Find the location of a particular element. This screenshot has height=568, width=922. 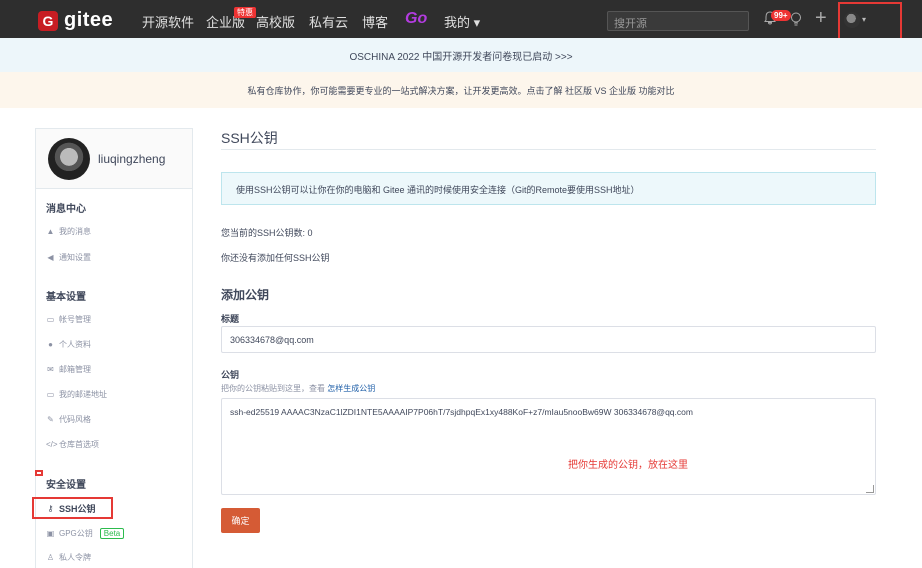

annotation-marker is located at coordinates (39, 473).